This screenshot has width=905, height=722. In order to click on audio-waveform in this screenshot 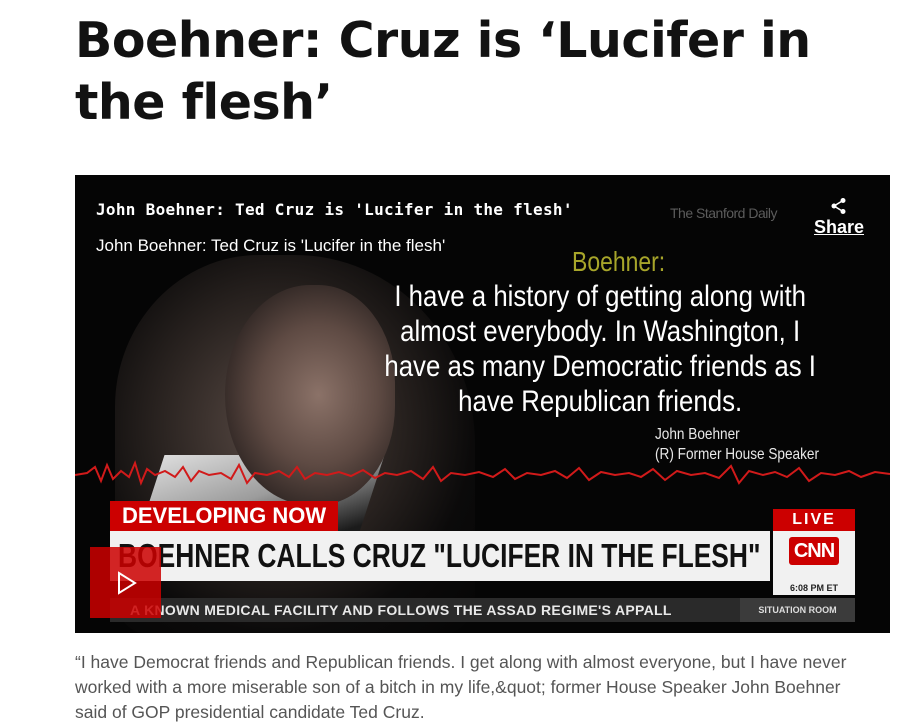, I will do `click(482, 473)`.